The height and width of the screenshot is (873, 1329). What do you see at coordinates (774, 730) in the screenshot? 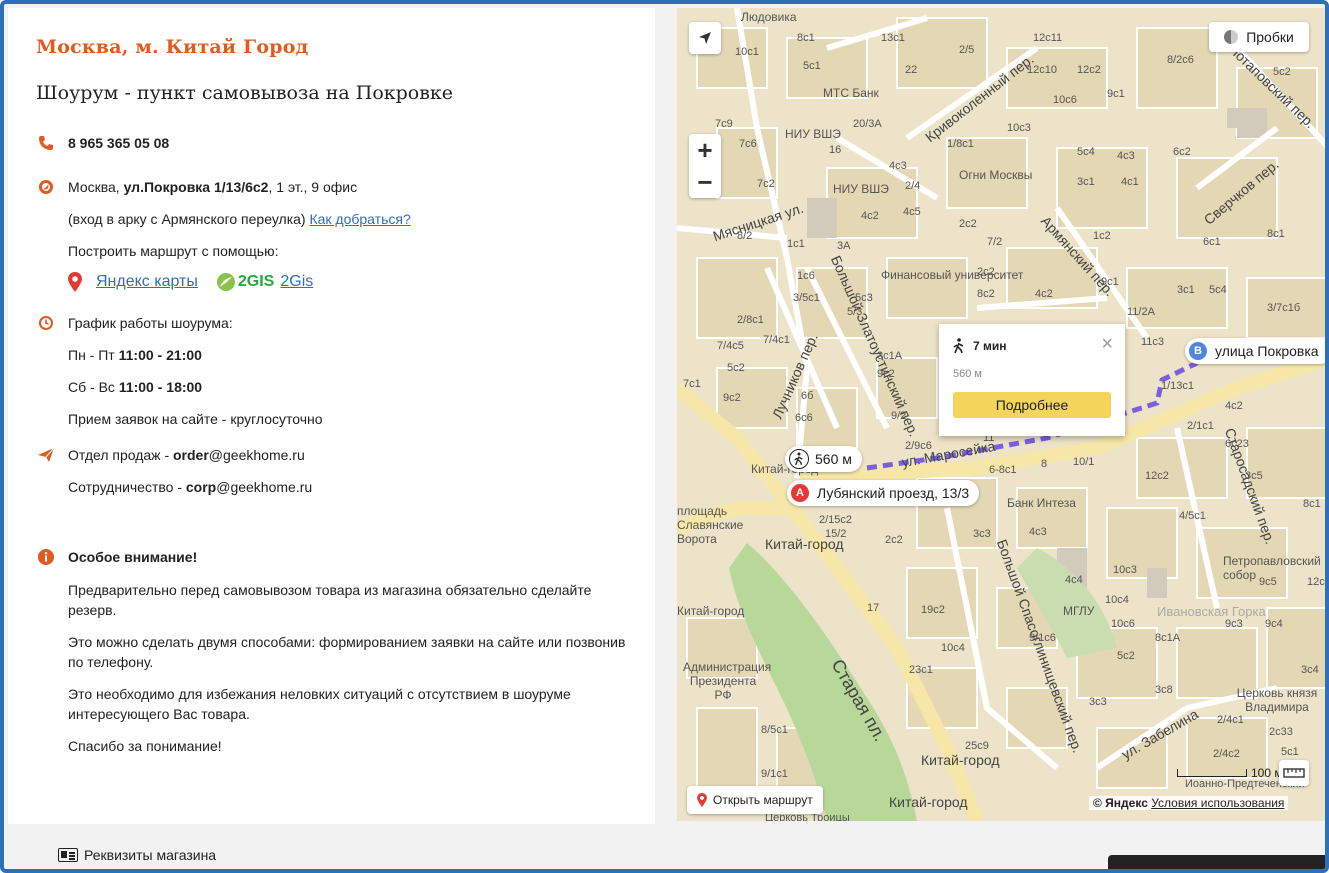
I see `house-number: 8/5с1` at bounding box center [774, 730].